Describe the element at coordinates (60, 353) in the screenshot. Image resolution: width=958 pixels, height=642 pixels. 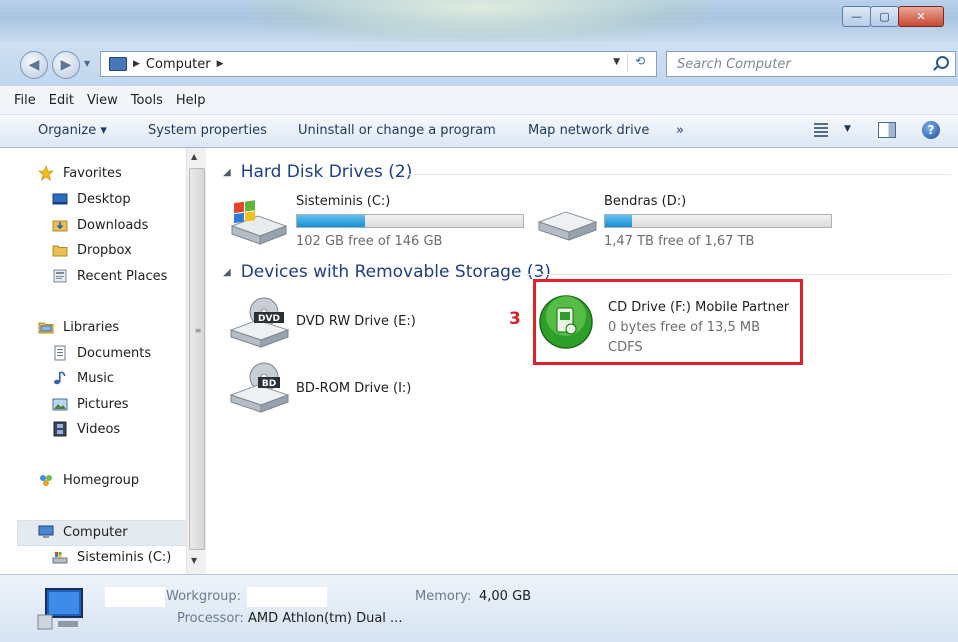
I see `documents-icon` at that location.